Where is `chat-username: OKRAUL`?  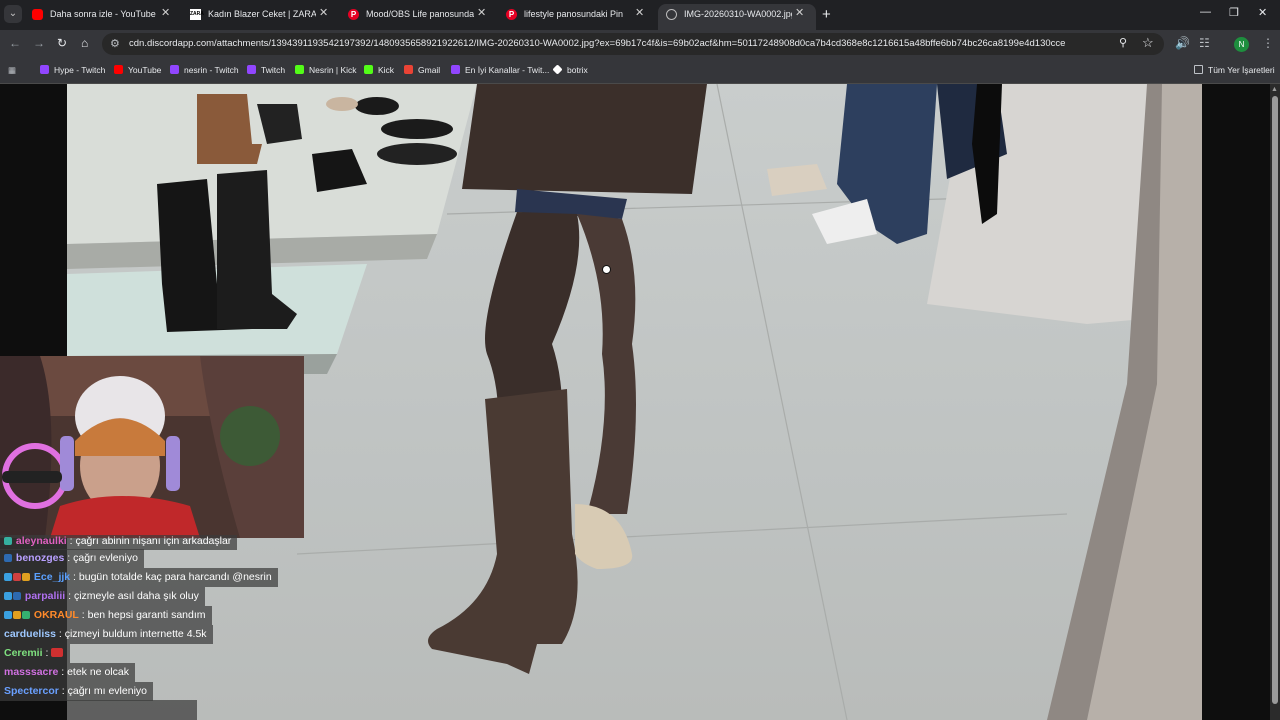
chat-username: OKRAUL is located at coordinates (56, 615).